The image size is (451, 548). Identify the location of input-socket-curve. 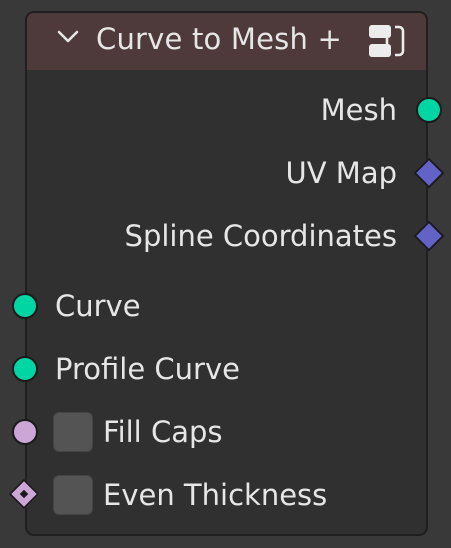
(25, 306).